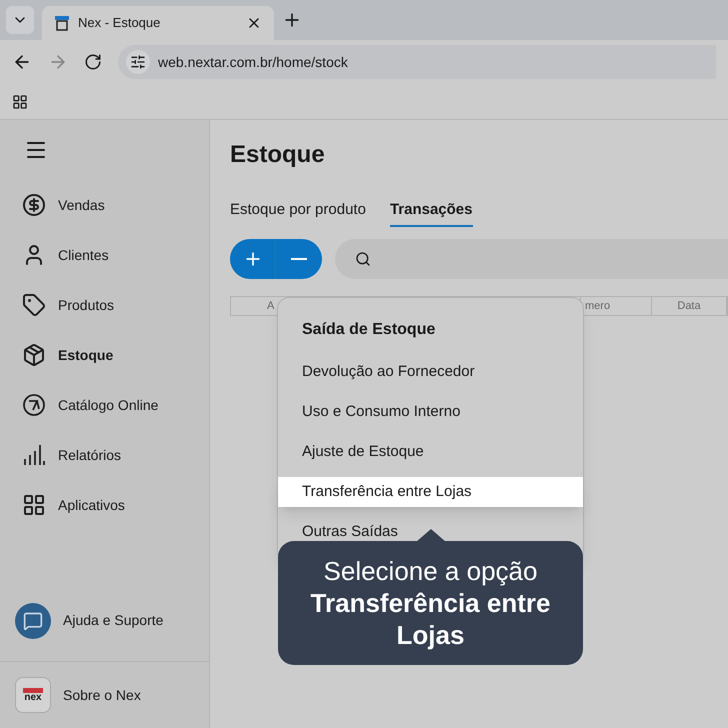 The width and height of the screenshot is (728, 728). Describe the element at coordinates (104, 305) in the screenshot. I see `sidebar-item: Produtos` at that location.